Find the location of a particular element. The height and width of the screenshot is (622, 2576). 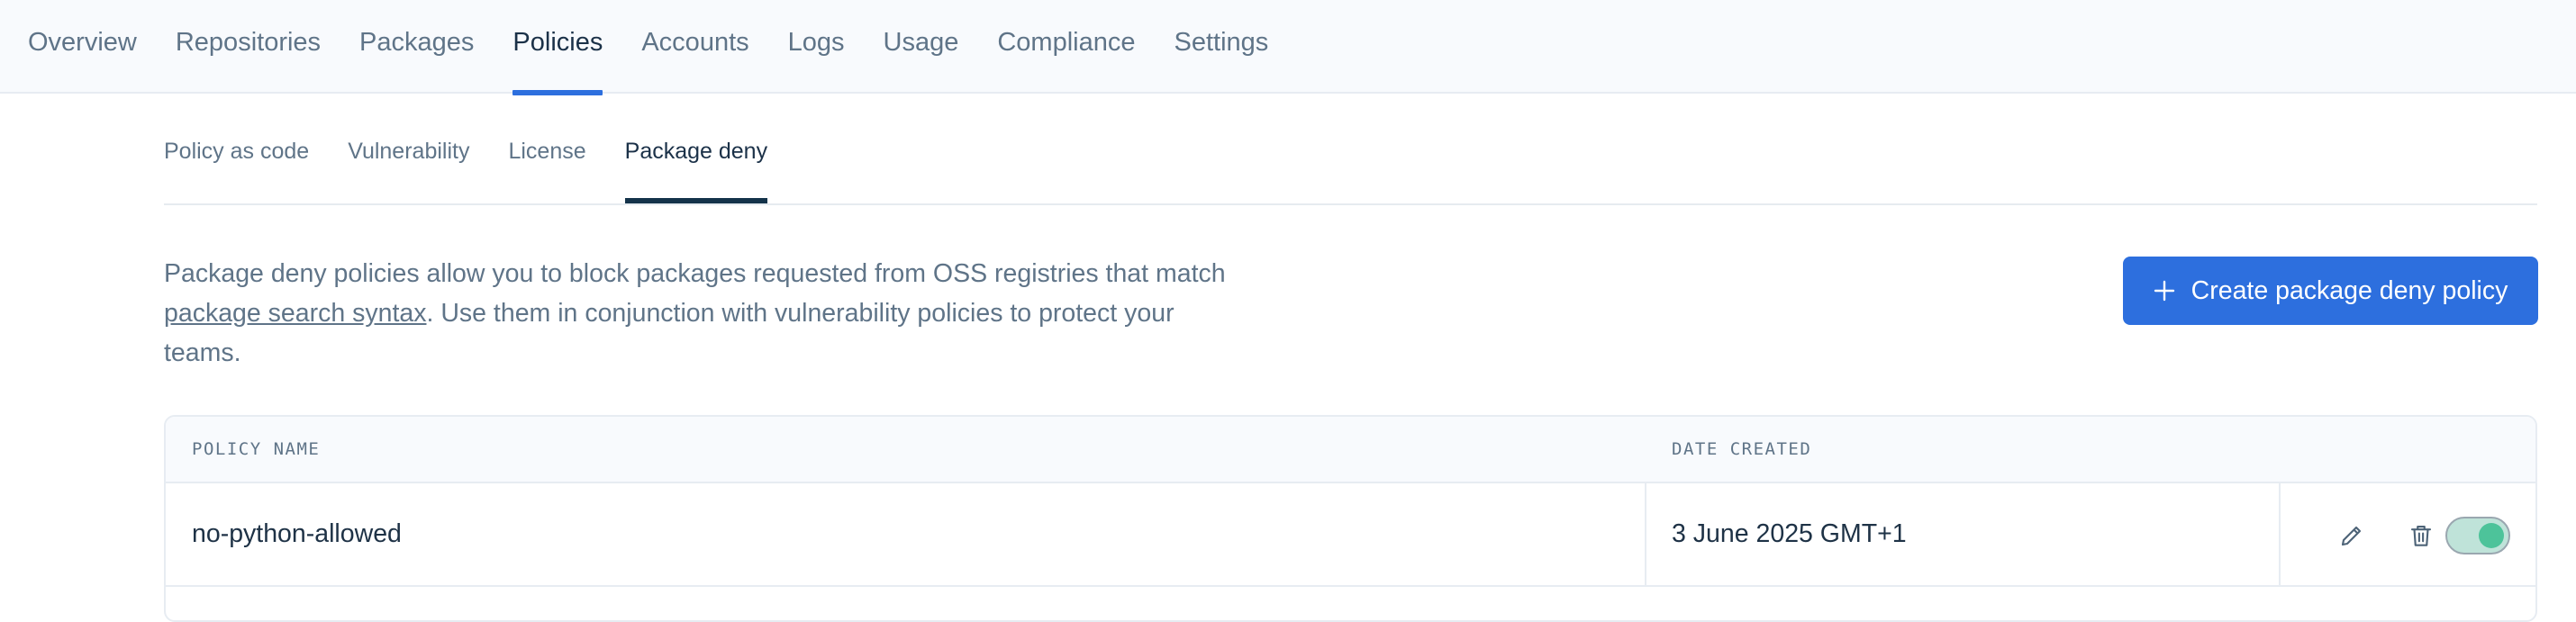

tab-package-deny: Package deny is located at coordinates (696, 148).